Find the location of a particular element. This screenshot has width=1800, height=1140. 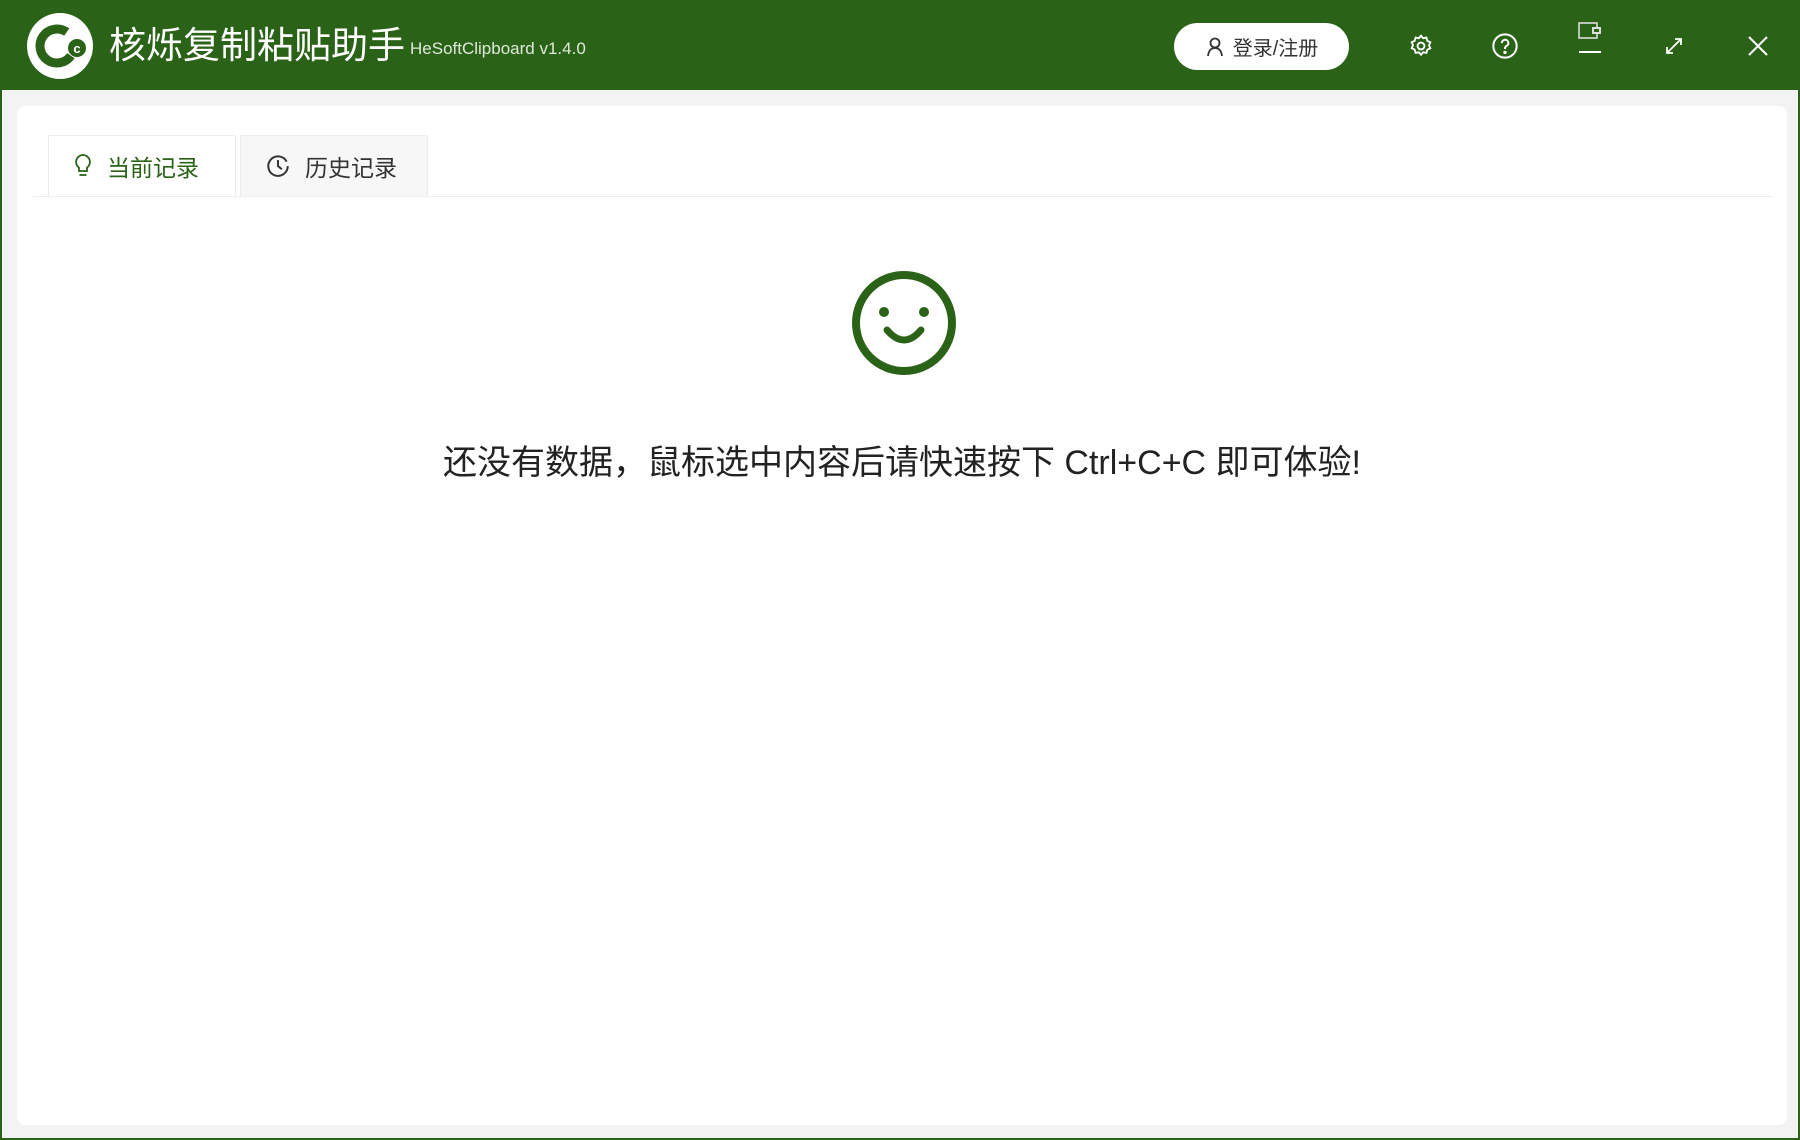

gear-icon is located at coordinates (1421, 45).